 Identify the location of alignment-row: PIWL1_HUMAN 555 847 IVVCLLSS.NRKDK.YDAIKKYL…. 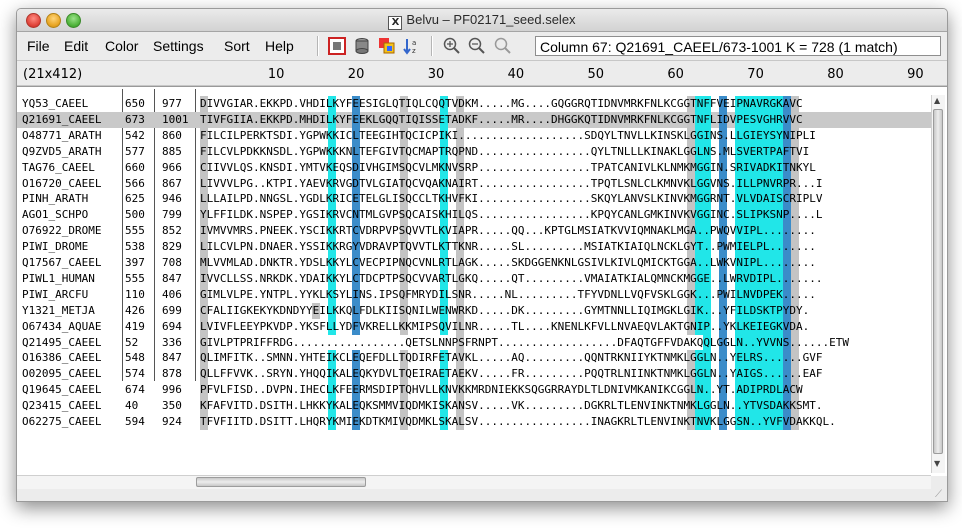
(474, 278).